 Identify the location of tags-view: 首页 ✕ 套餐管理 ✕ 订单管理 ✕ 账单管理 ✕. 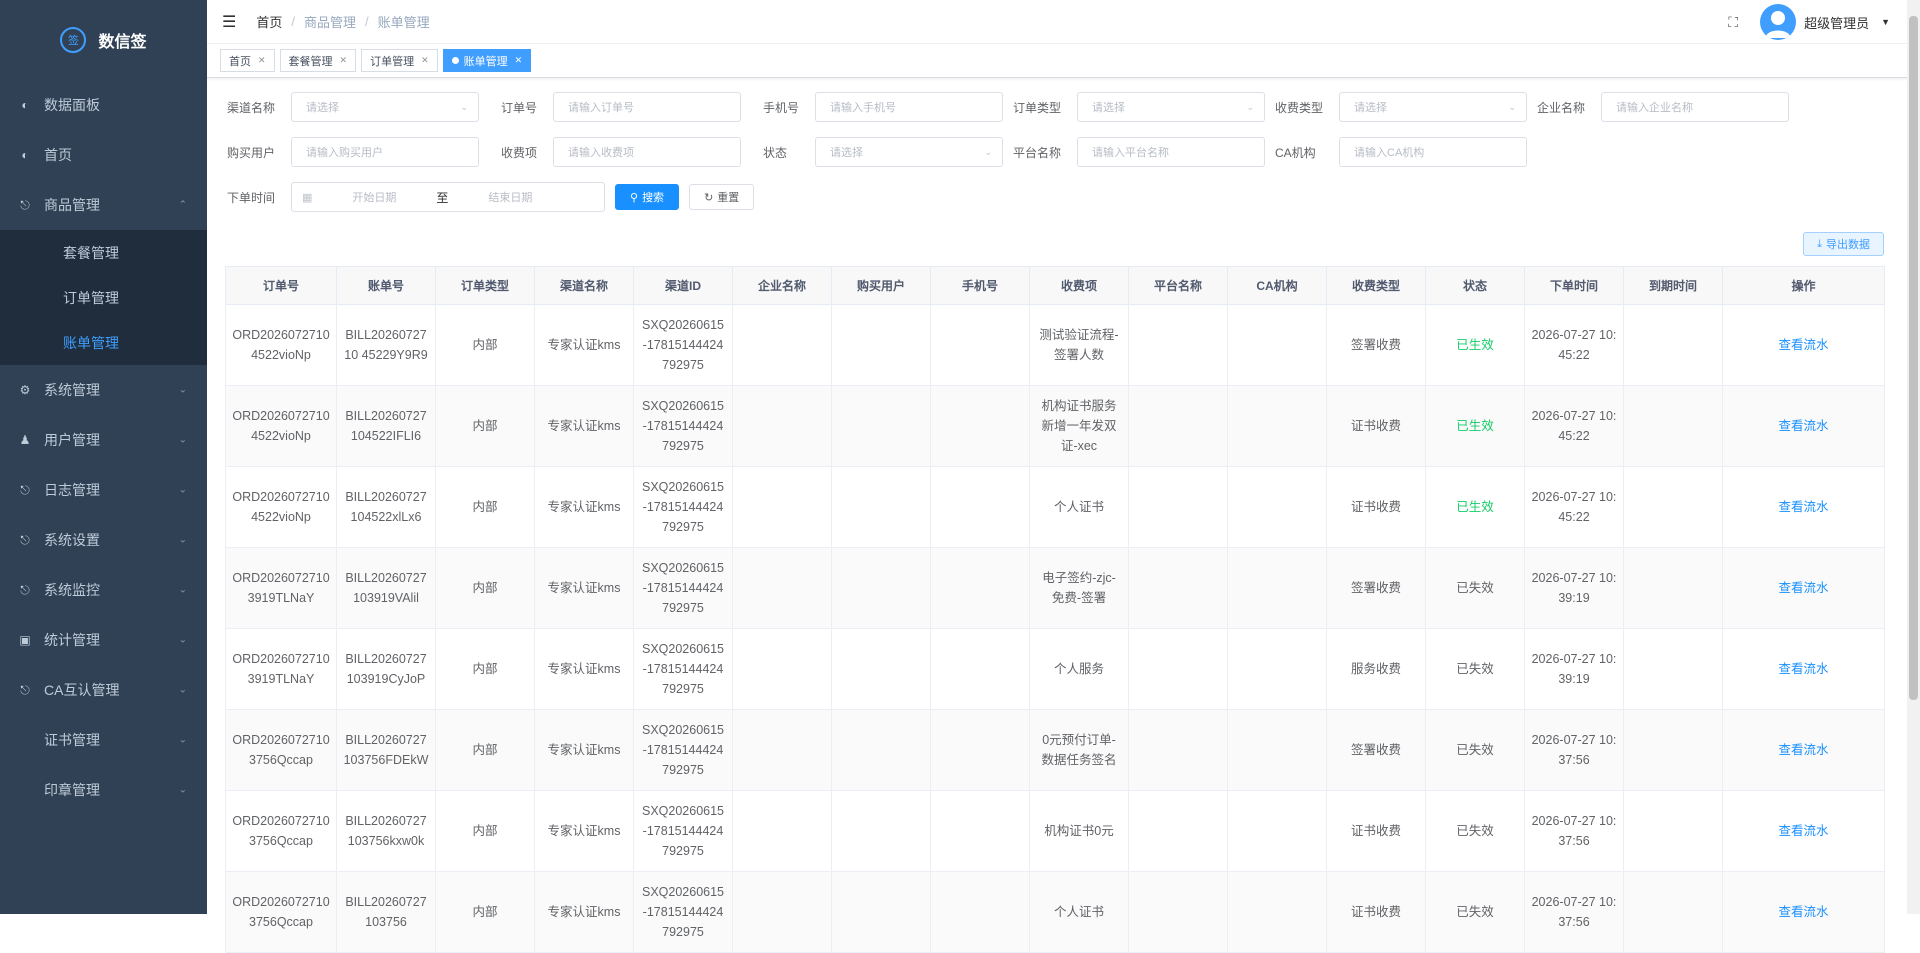
(1063, 61).